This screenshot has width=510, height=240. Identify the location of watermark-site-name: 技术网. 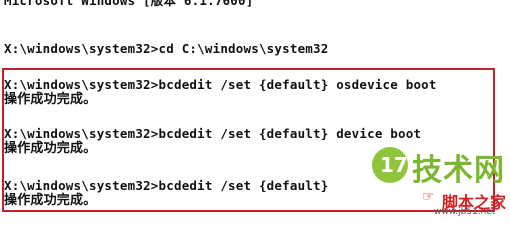
(458, 170).